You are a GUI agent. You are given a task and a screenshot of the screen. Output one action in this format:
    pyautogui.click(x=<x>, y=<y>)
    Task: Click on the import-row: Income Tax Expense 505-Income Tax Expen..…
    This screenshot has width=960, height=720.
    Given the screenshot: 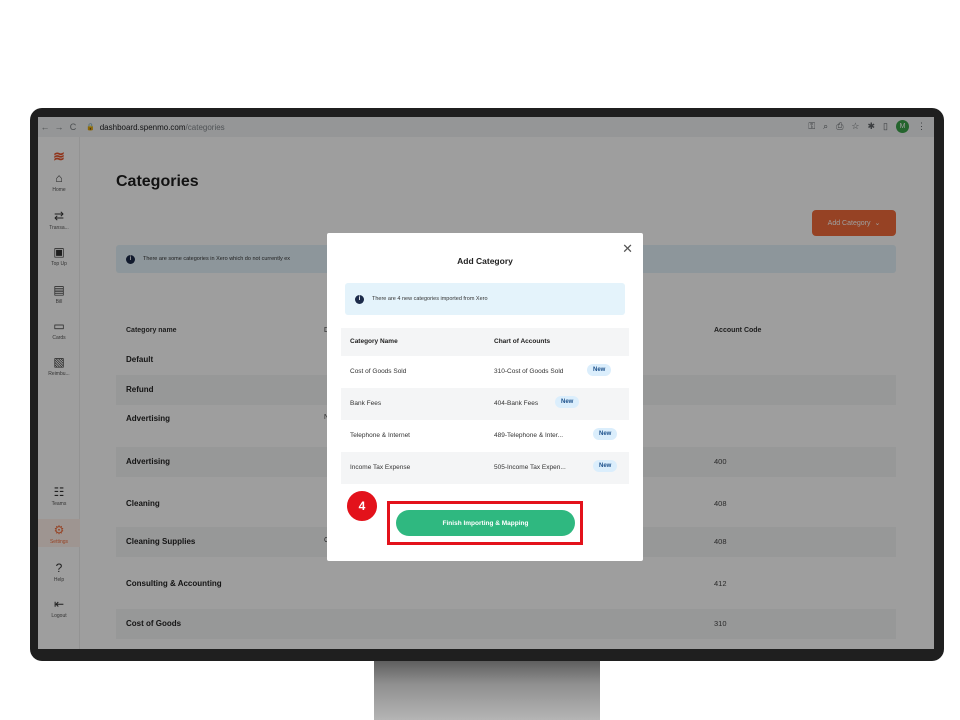 What is the action you would take?
    pyautogui.click(x=485, y=468)
    